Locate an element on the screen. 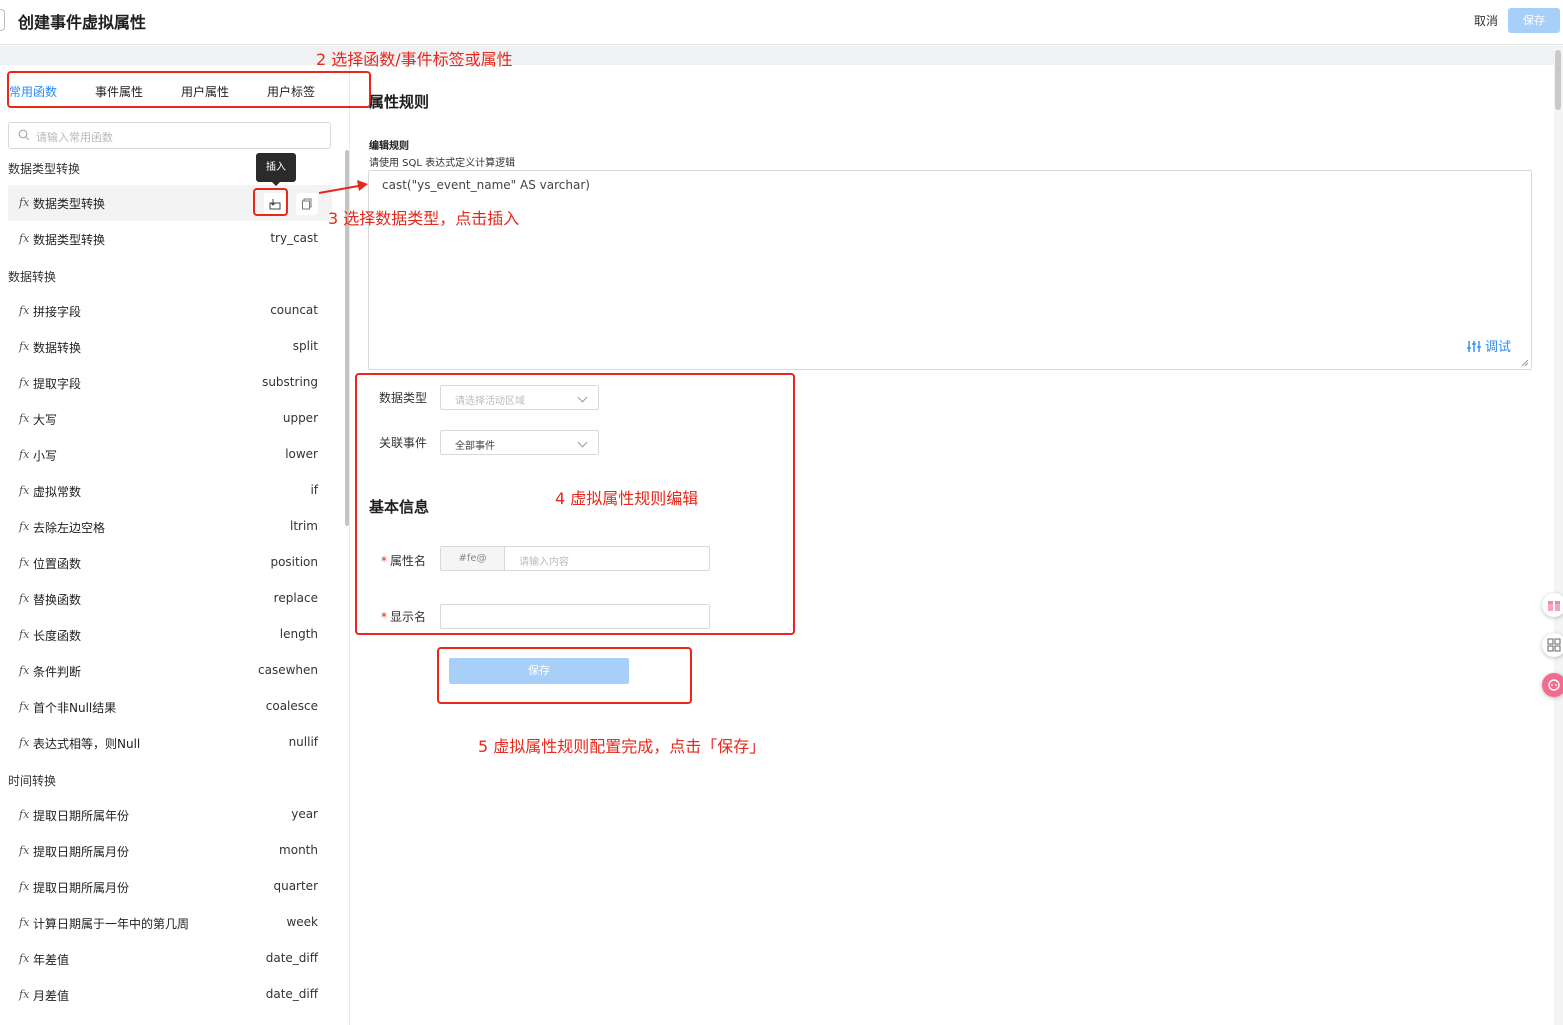 The height and width of the screenshot is (1025, 1563). tab-common-functions: 常用函数 is located at coordinates (33, 91).